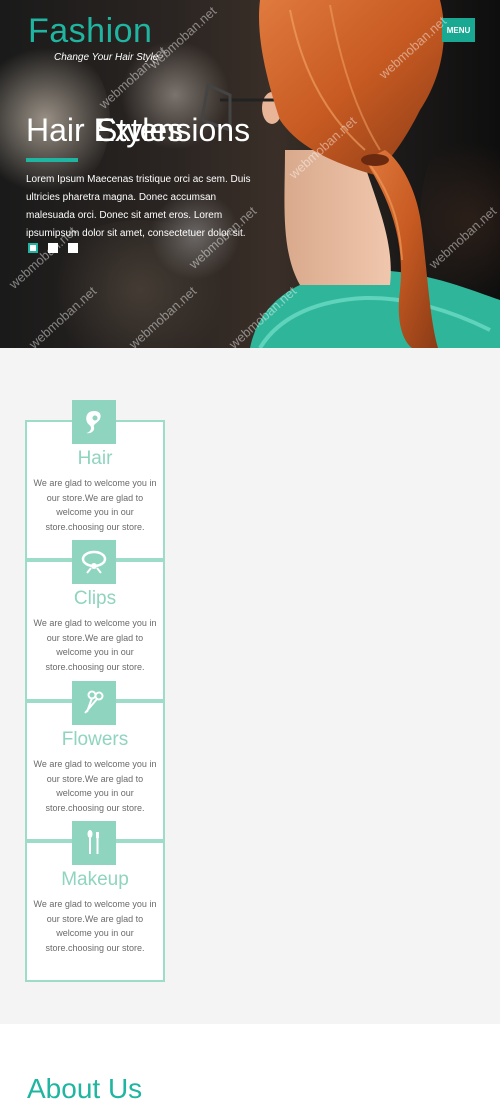  Describe the element at coordinates (90, 31) in the screenshot. I see `site-logo: Fashion` at that location.